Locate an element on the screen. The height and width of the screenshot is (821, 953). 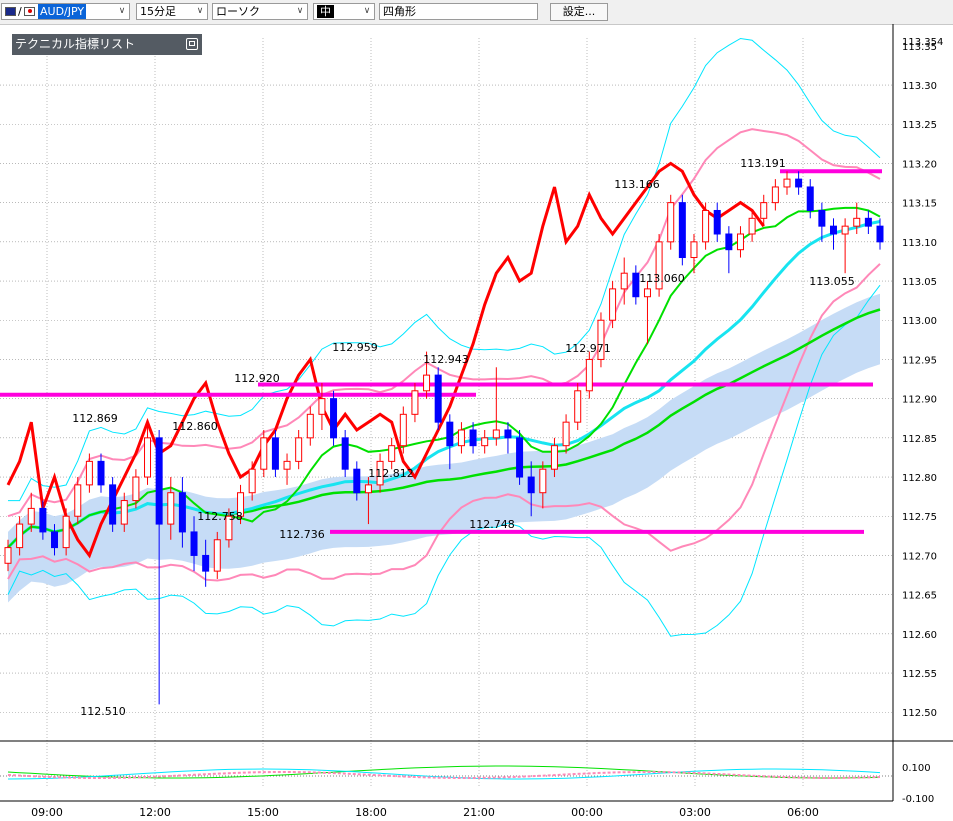
price-annotation: 112.736 is located at coordinates (302, 534).